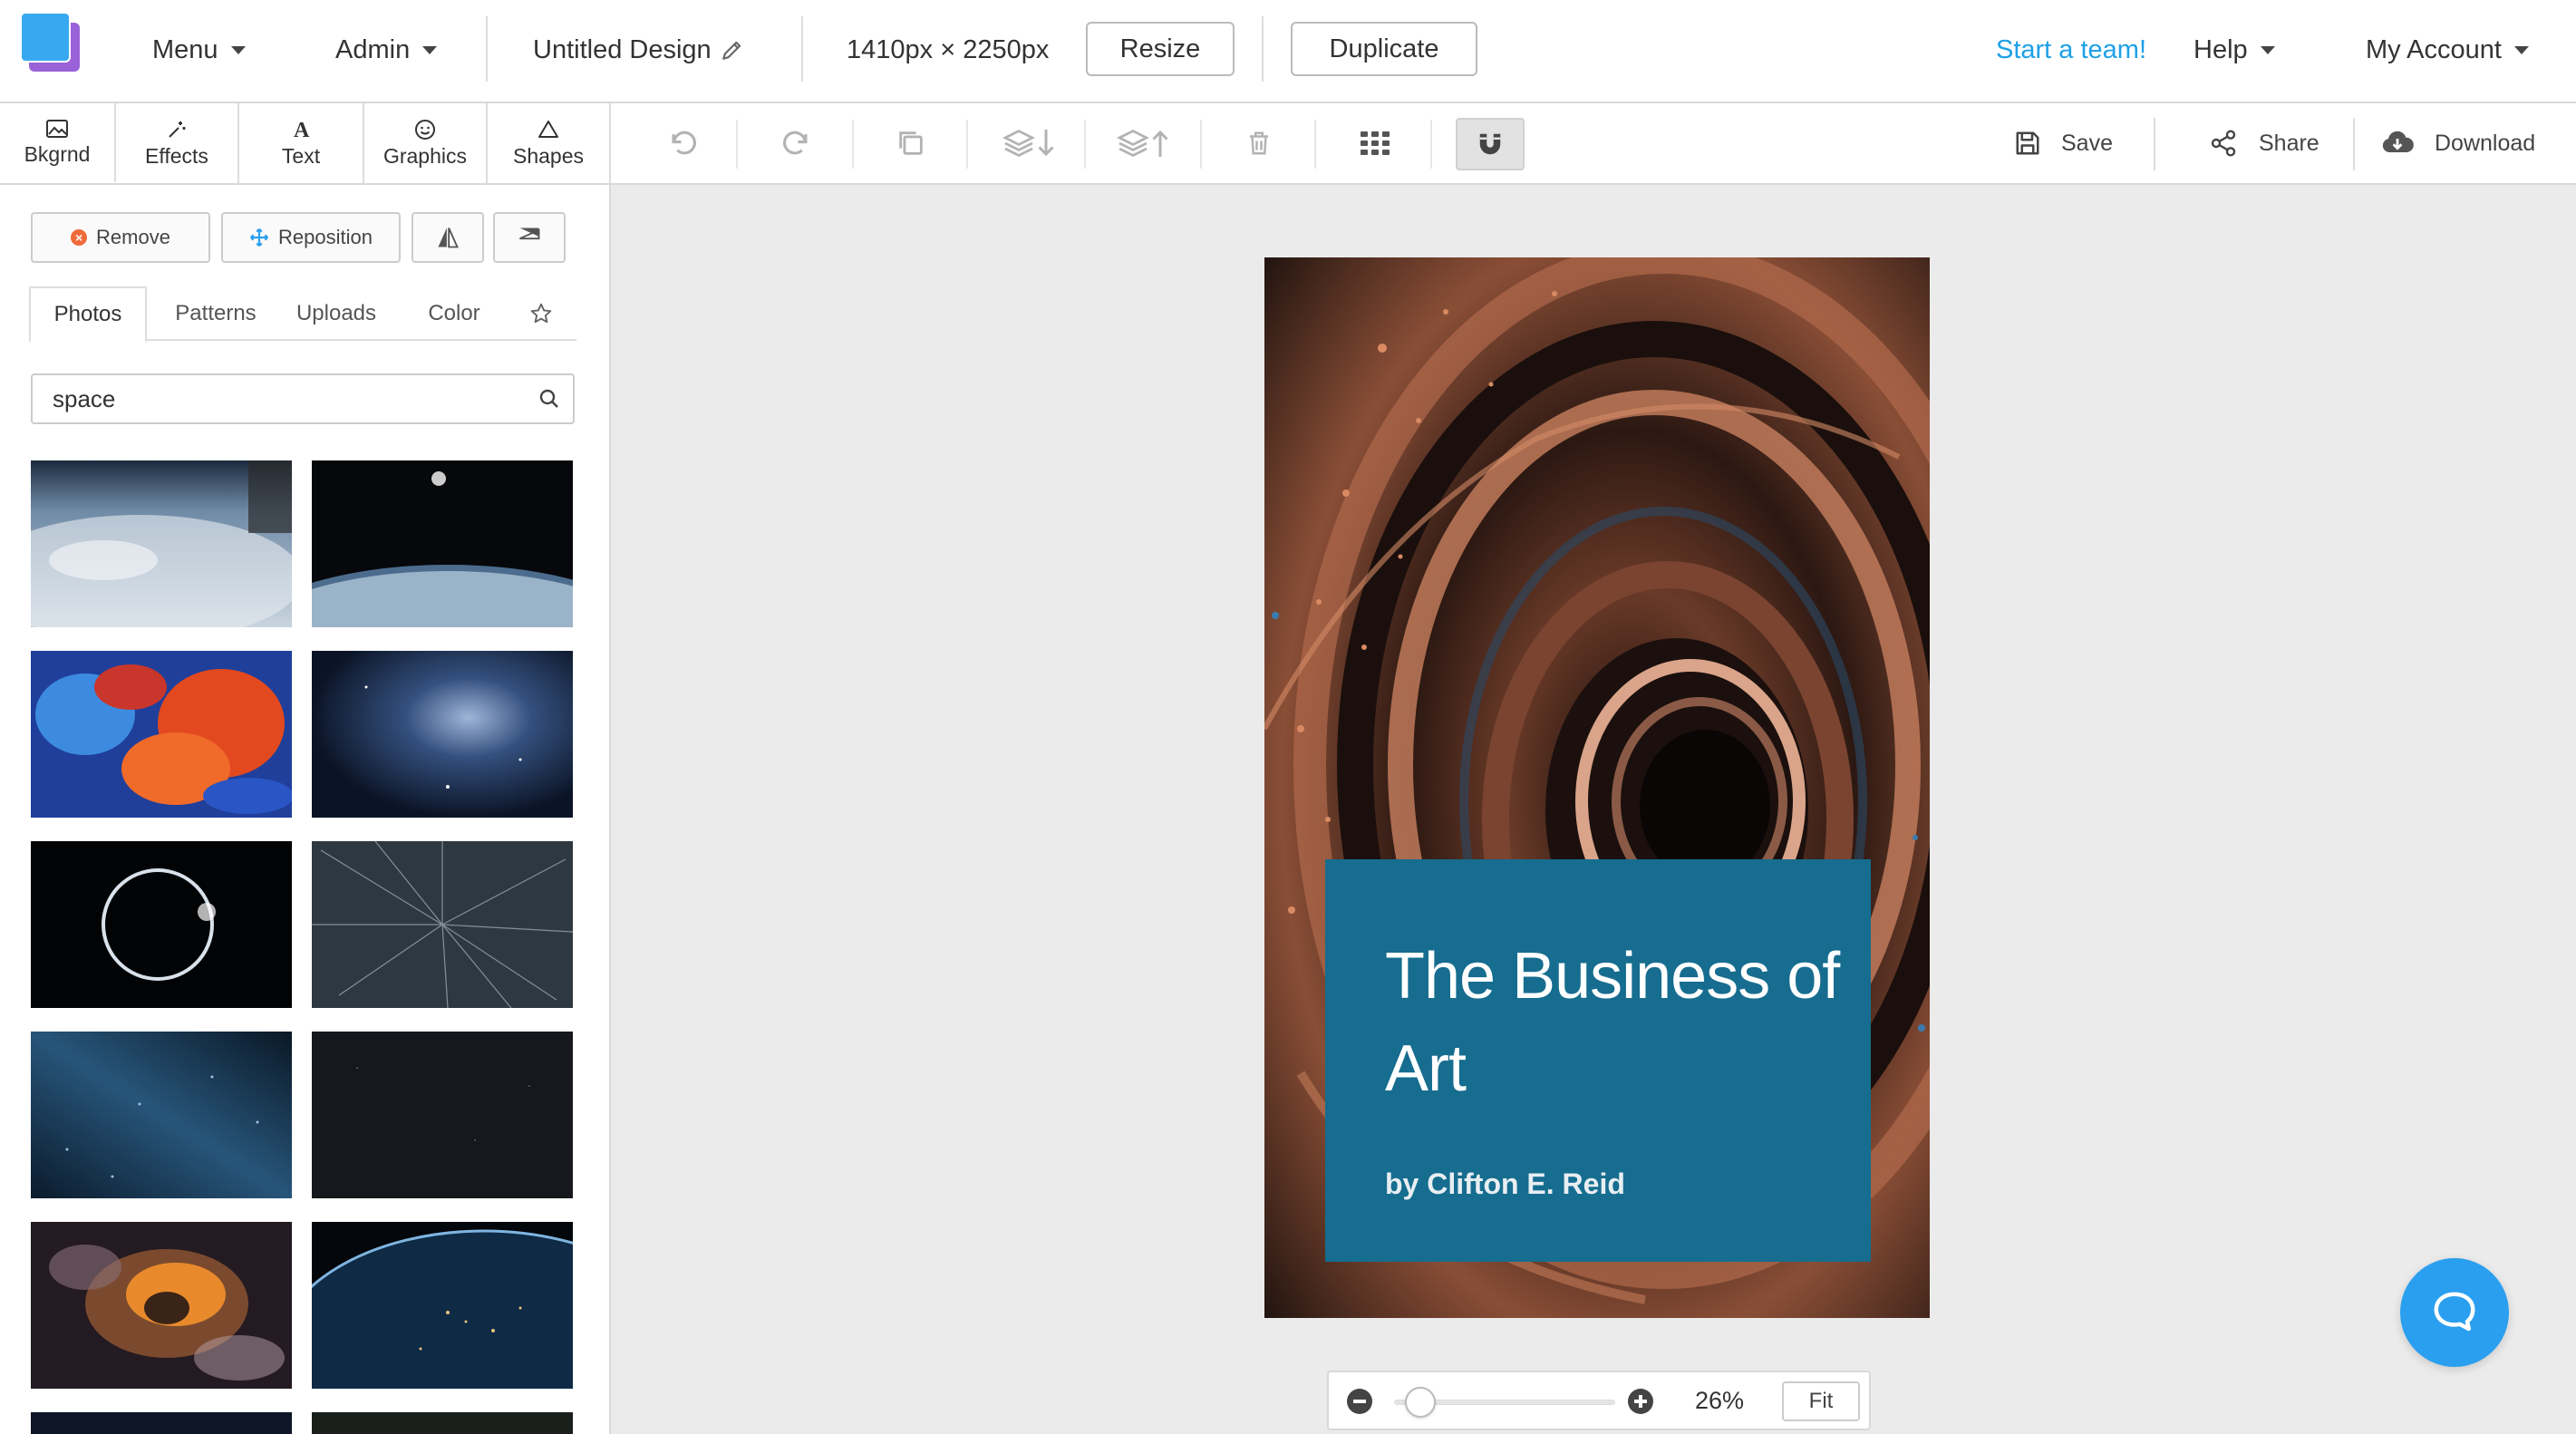 This screenshot has width=2576, height=1434. Describe the element at coordinates (2454, 1312) in the screenshot. I see `chat-button` at that location.